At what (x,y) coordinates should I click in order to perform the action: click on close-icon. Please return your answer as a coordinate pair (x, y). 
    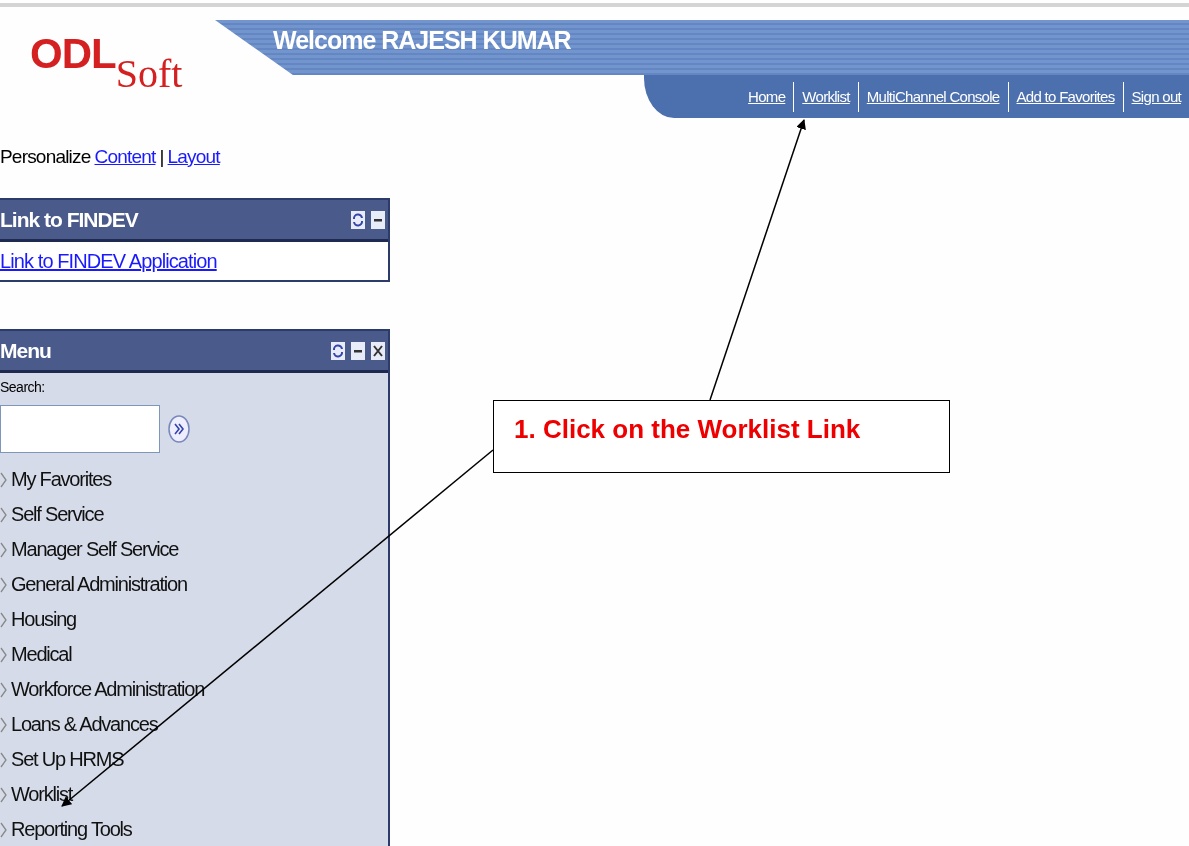
    Looking at the image, I should click on (378, 350).